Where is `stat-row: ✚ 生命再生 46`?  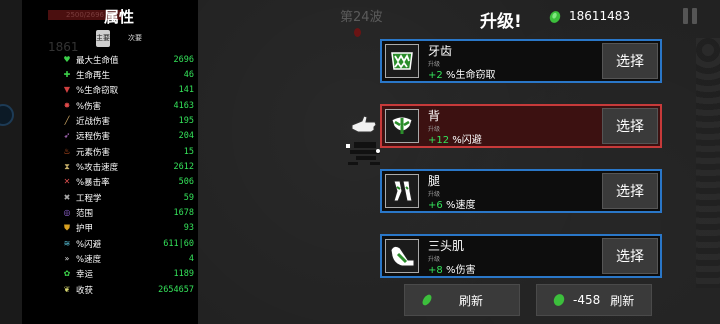 stat-row: ✚ 生命再生 46 is located at coordinates (128, 74).